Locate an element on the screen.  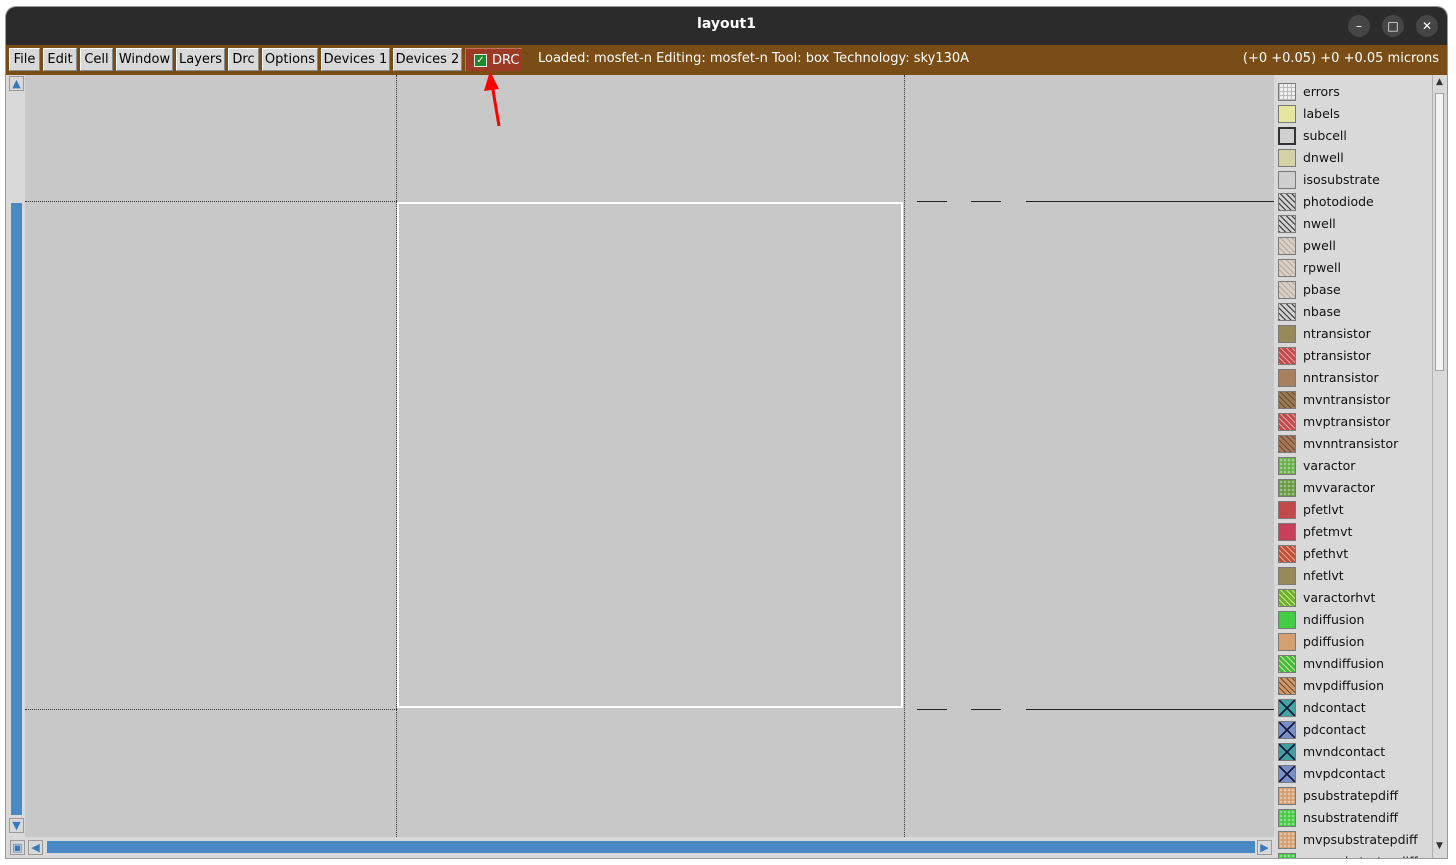
layer-item-pfethvt: pfethvt is located at coordinates (1354, 554).